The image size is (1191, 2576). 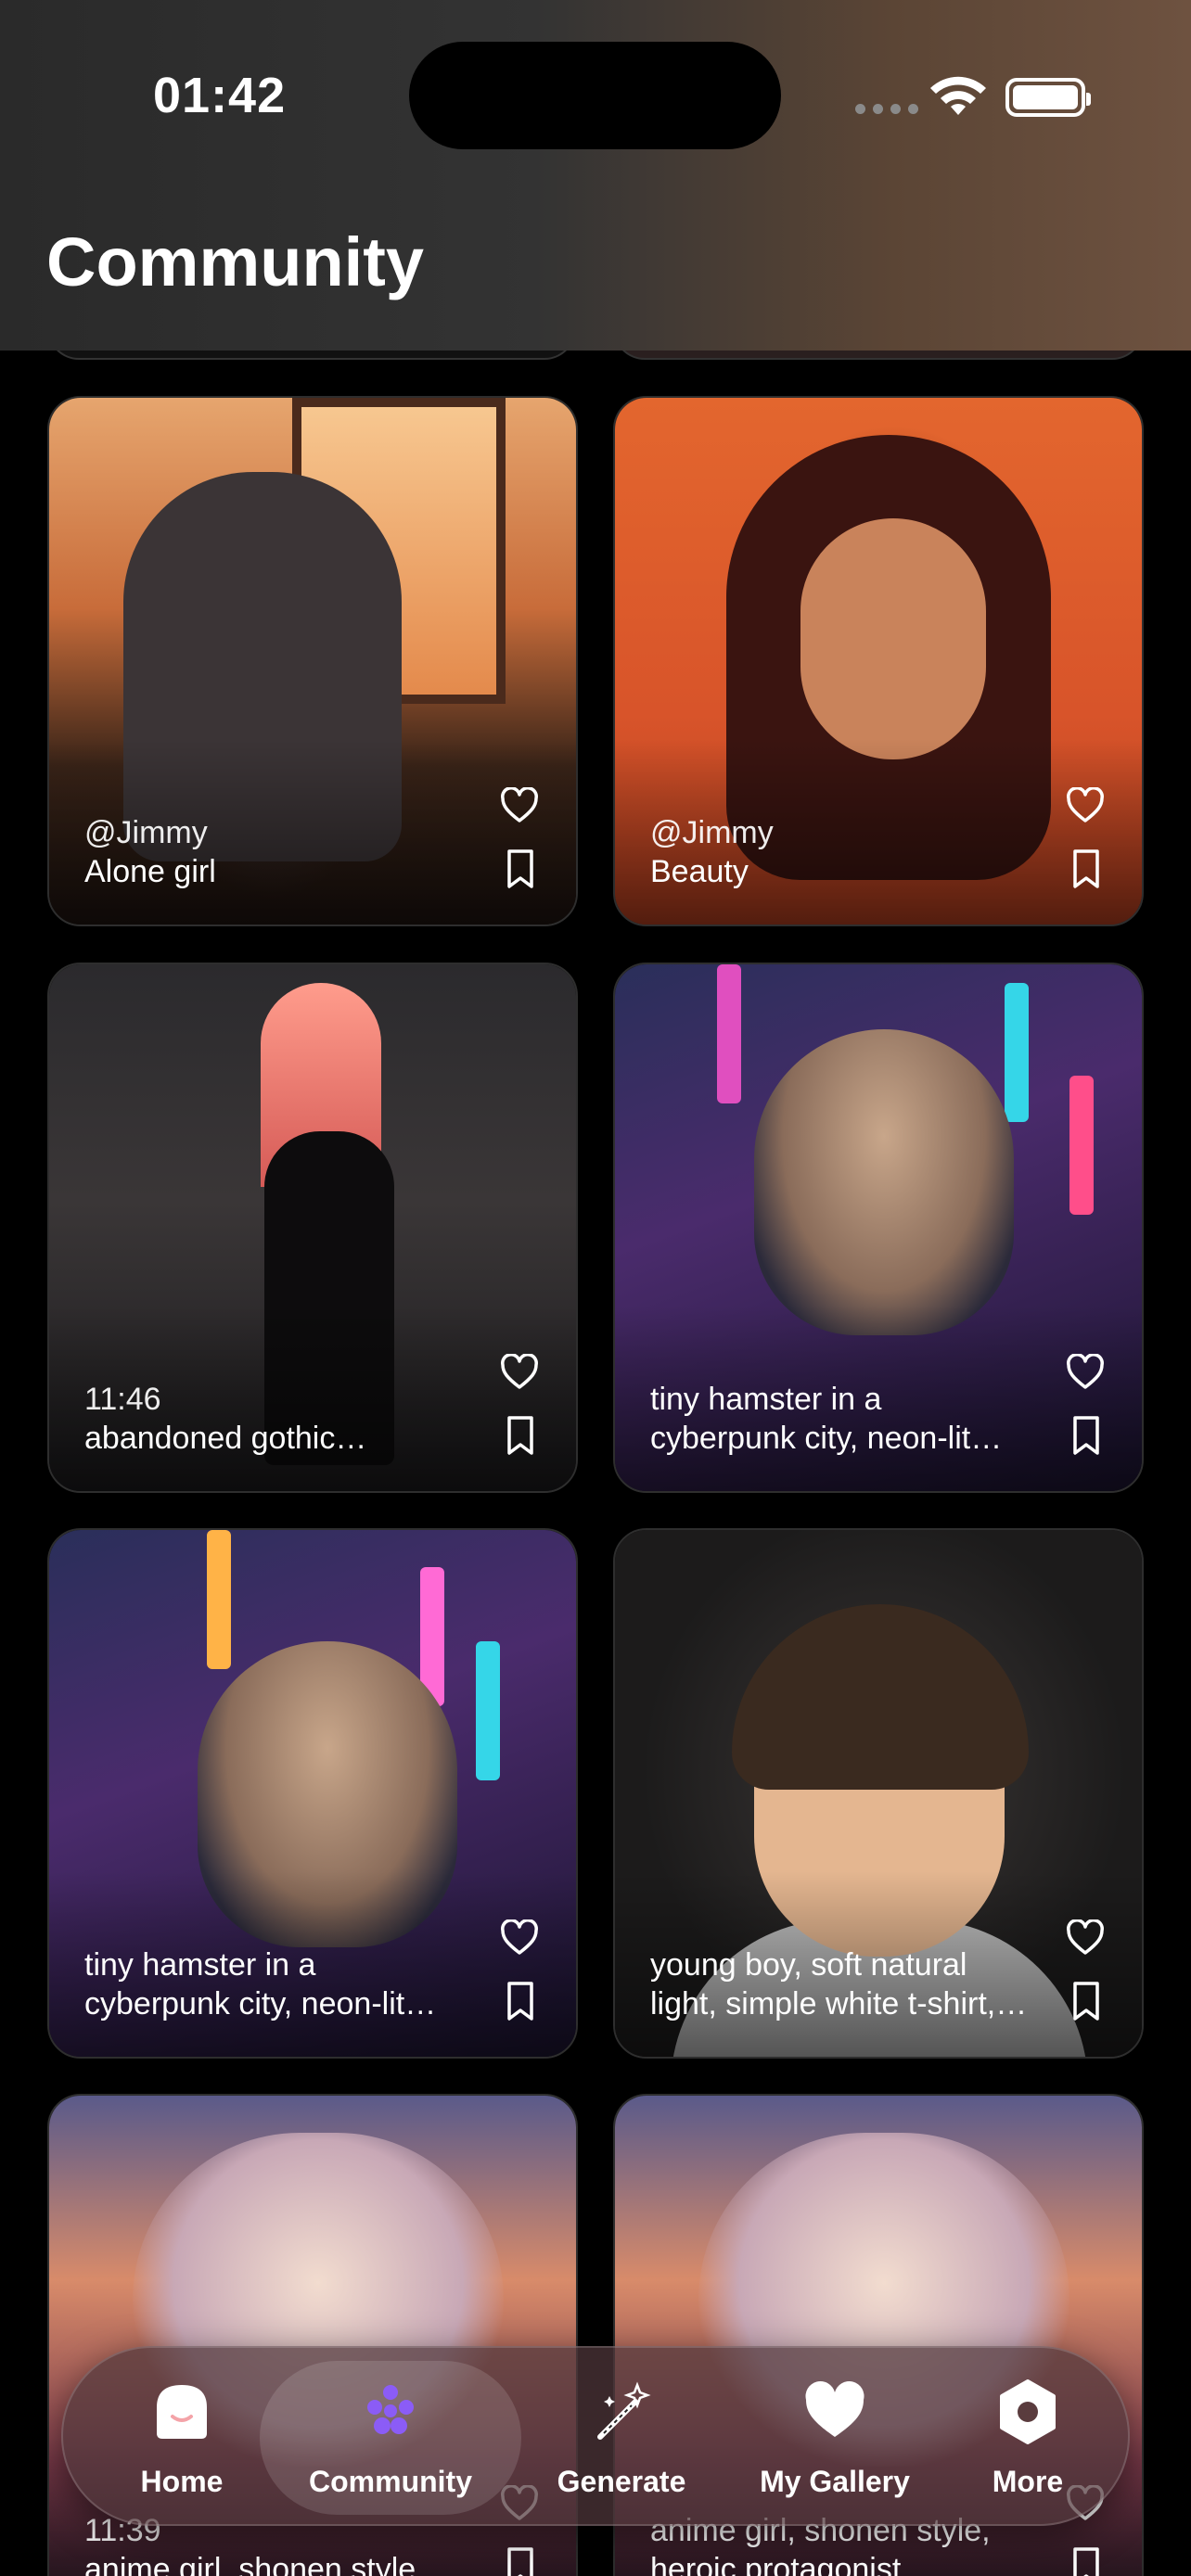 What do you see at coordinates (834, 2408) in the screenshot?
I see `gallery-icon` at bounding box center [834, 2408].